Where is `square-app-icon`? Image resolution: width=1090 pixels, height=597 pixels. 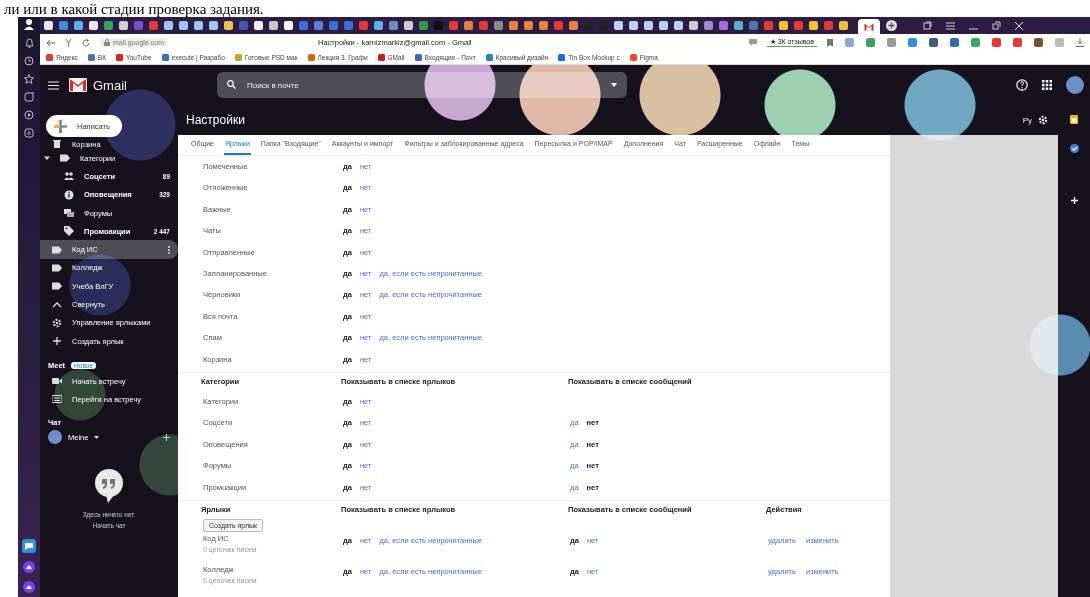 square-app-icon is located at coordinates (29, 97).